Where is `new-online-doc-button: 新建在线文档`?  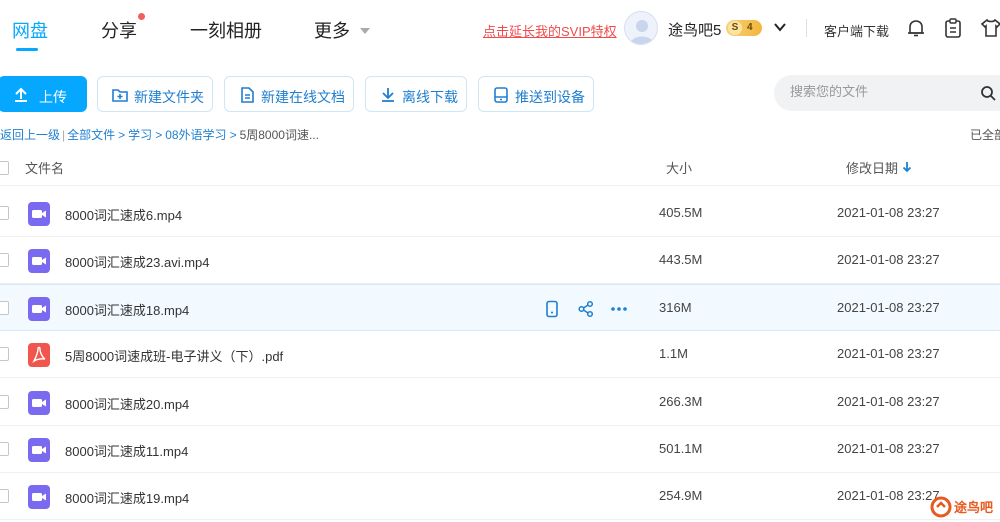 new-online-doc-button: 新建在线文档 is located at coordinates (289, 94).